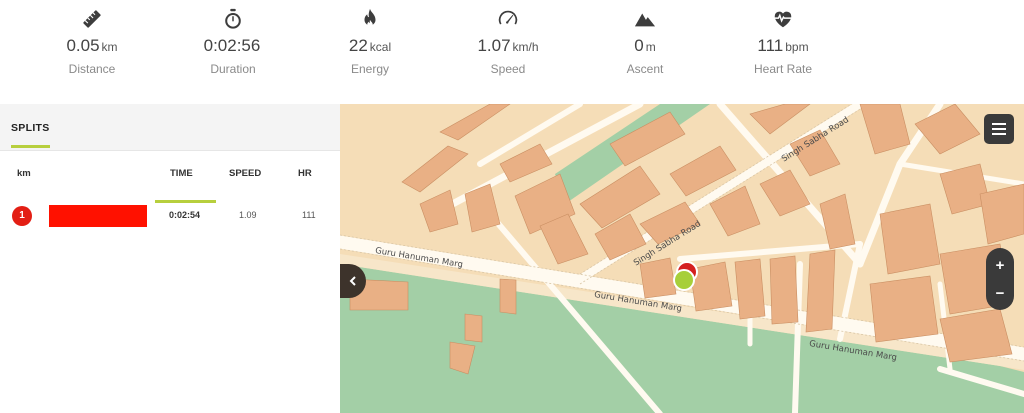 This screenshot has width=1024, height=413. Describe the element at coordinates (248, 215) in the screenshot. I see `split-speed: 1.09` at that location.